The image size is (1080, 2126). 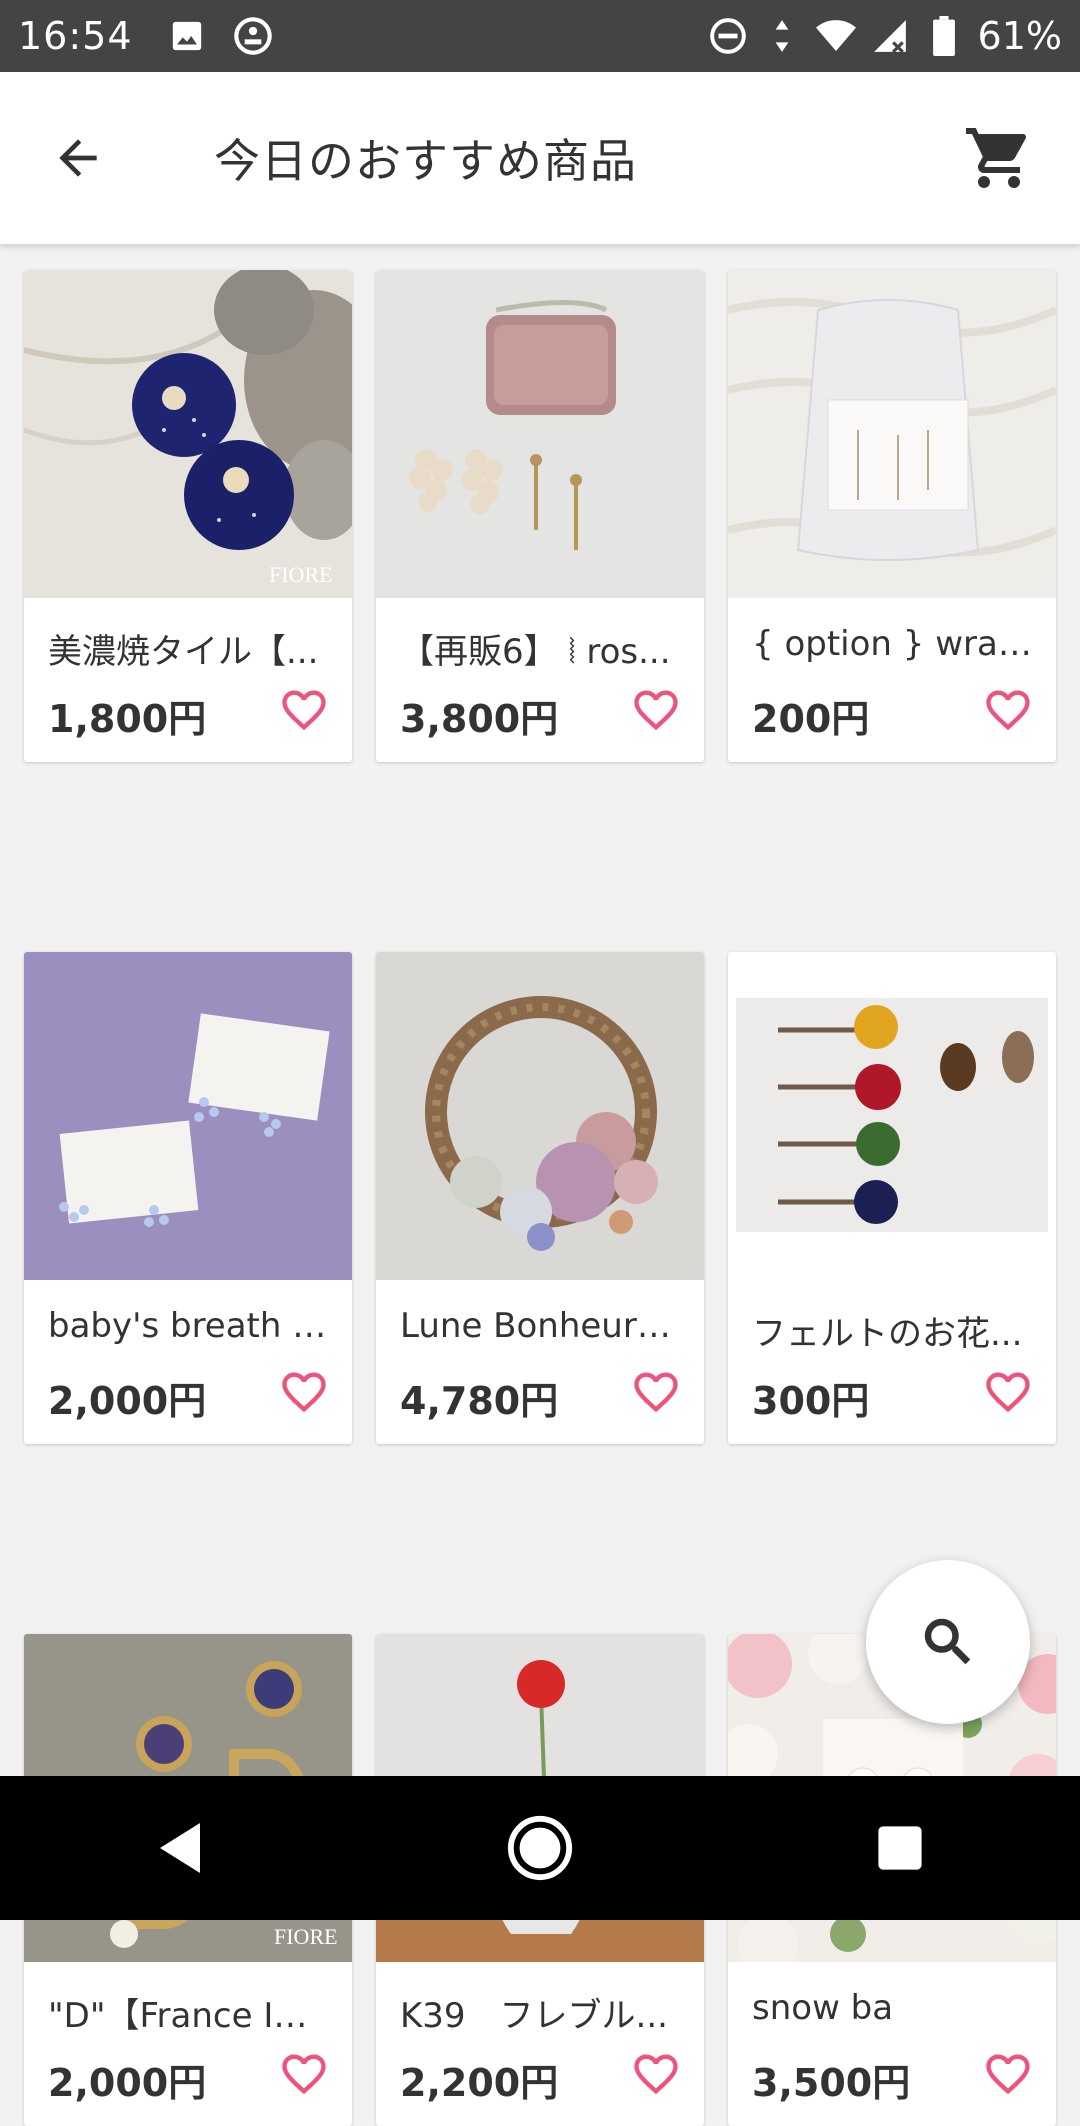 What do you see at coordinates (944, 36) in the screenshot?
I see `battery-icon` at bounding box center [944, 36].